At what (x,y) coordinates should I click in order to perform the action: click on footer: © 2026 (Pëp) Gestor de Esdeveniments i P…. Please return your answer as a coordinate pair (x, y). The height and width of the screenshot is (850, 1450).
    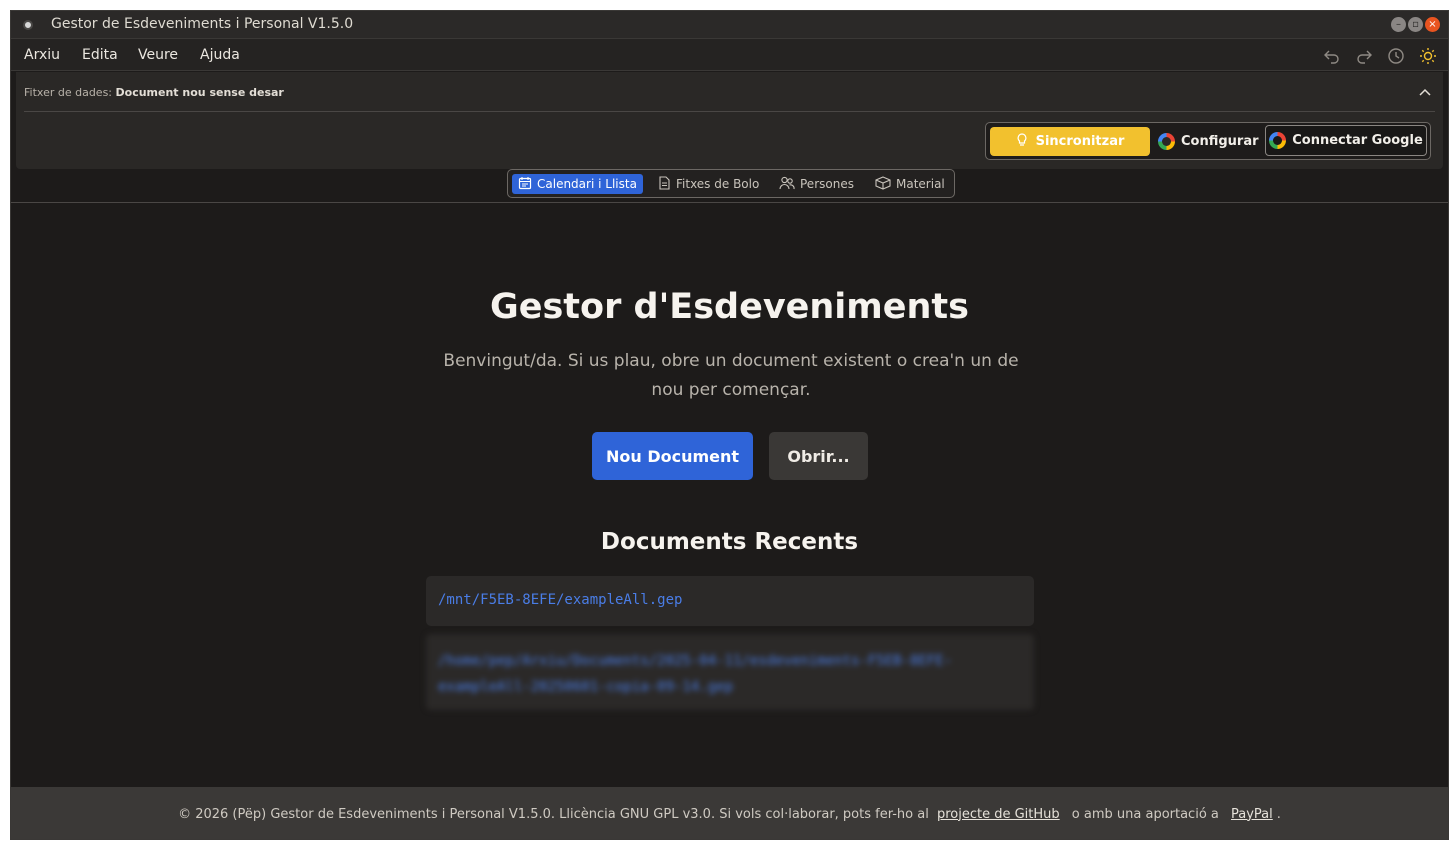
    Looking at the image, I should click on (729, 813).